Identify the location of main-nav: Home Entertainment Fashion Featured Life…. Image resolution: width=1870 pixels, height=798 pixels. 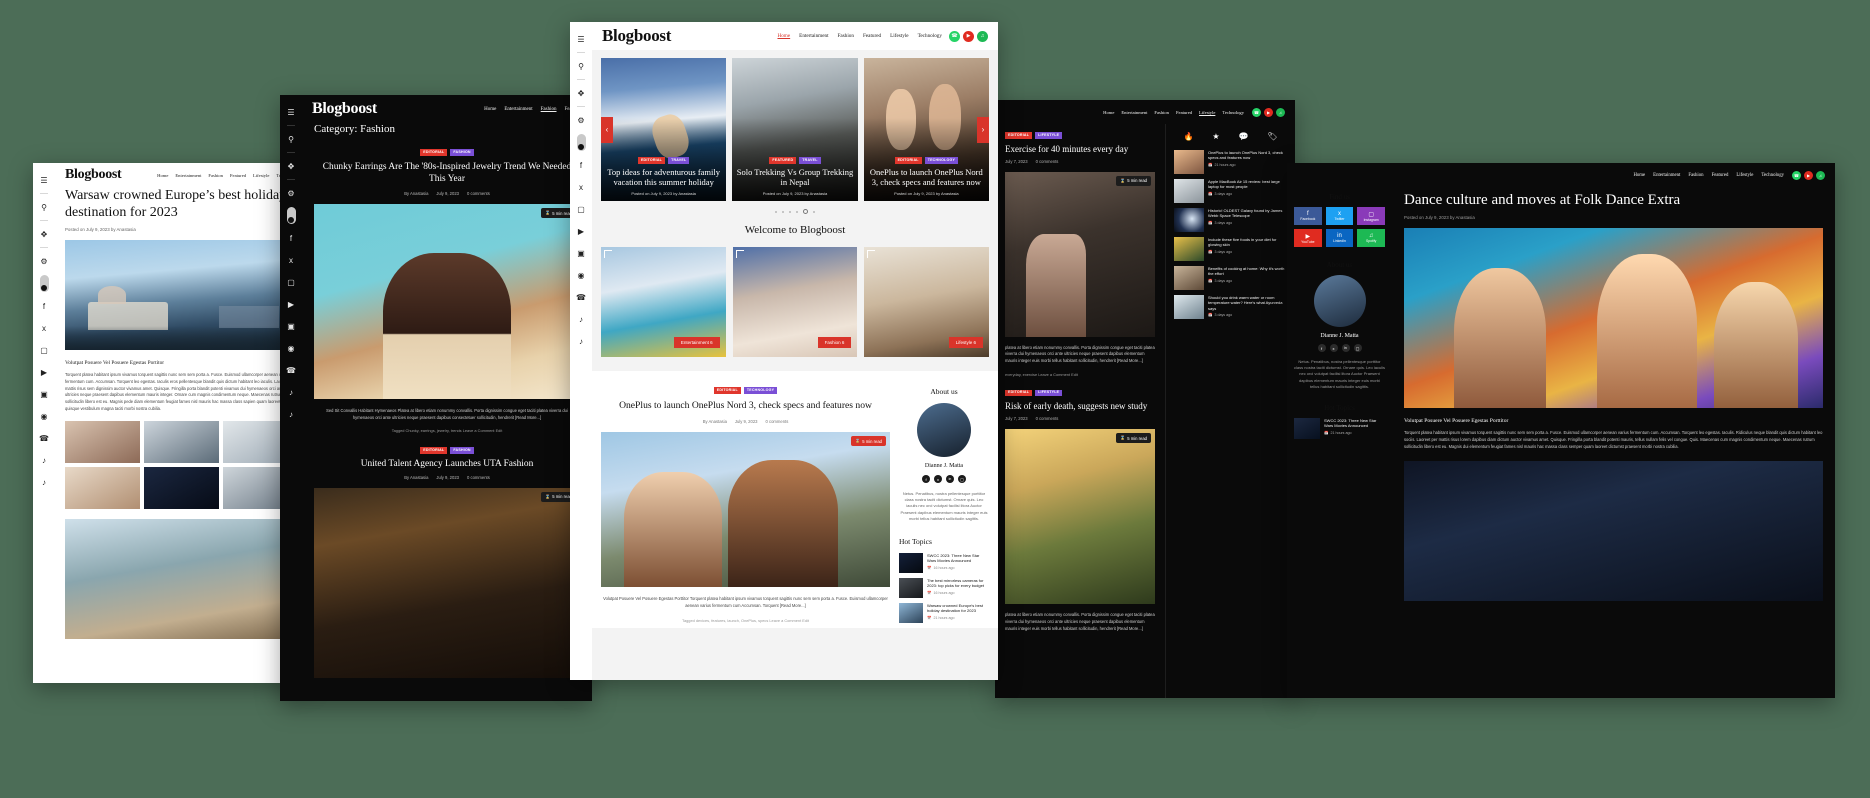
(1708, 175).